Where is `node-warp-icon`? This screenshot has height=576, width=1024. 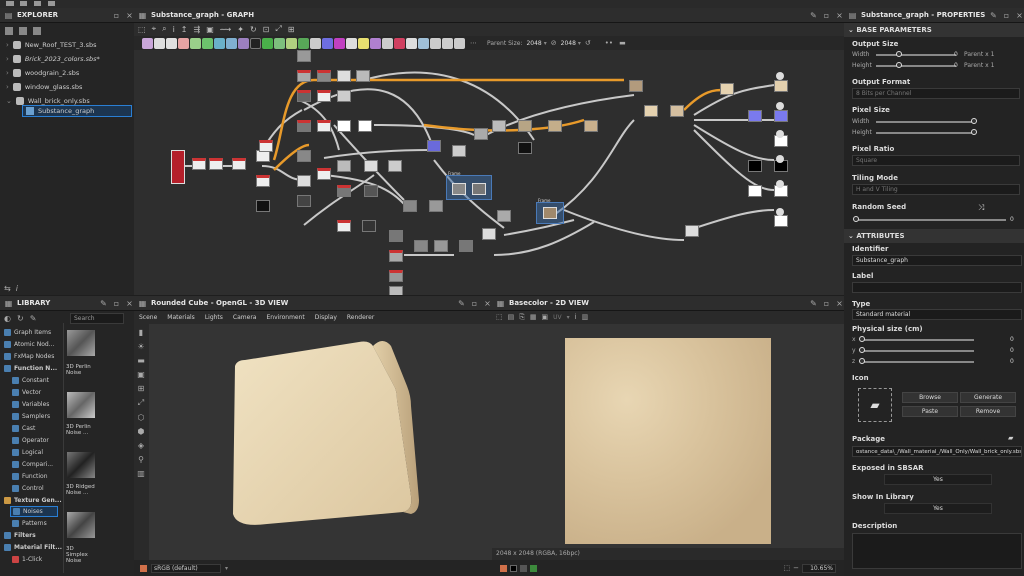
node-warp-icon is located at coordinates (219, 43).